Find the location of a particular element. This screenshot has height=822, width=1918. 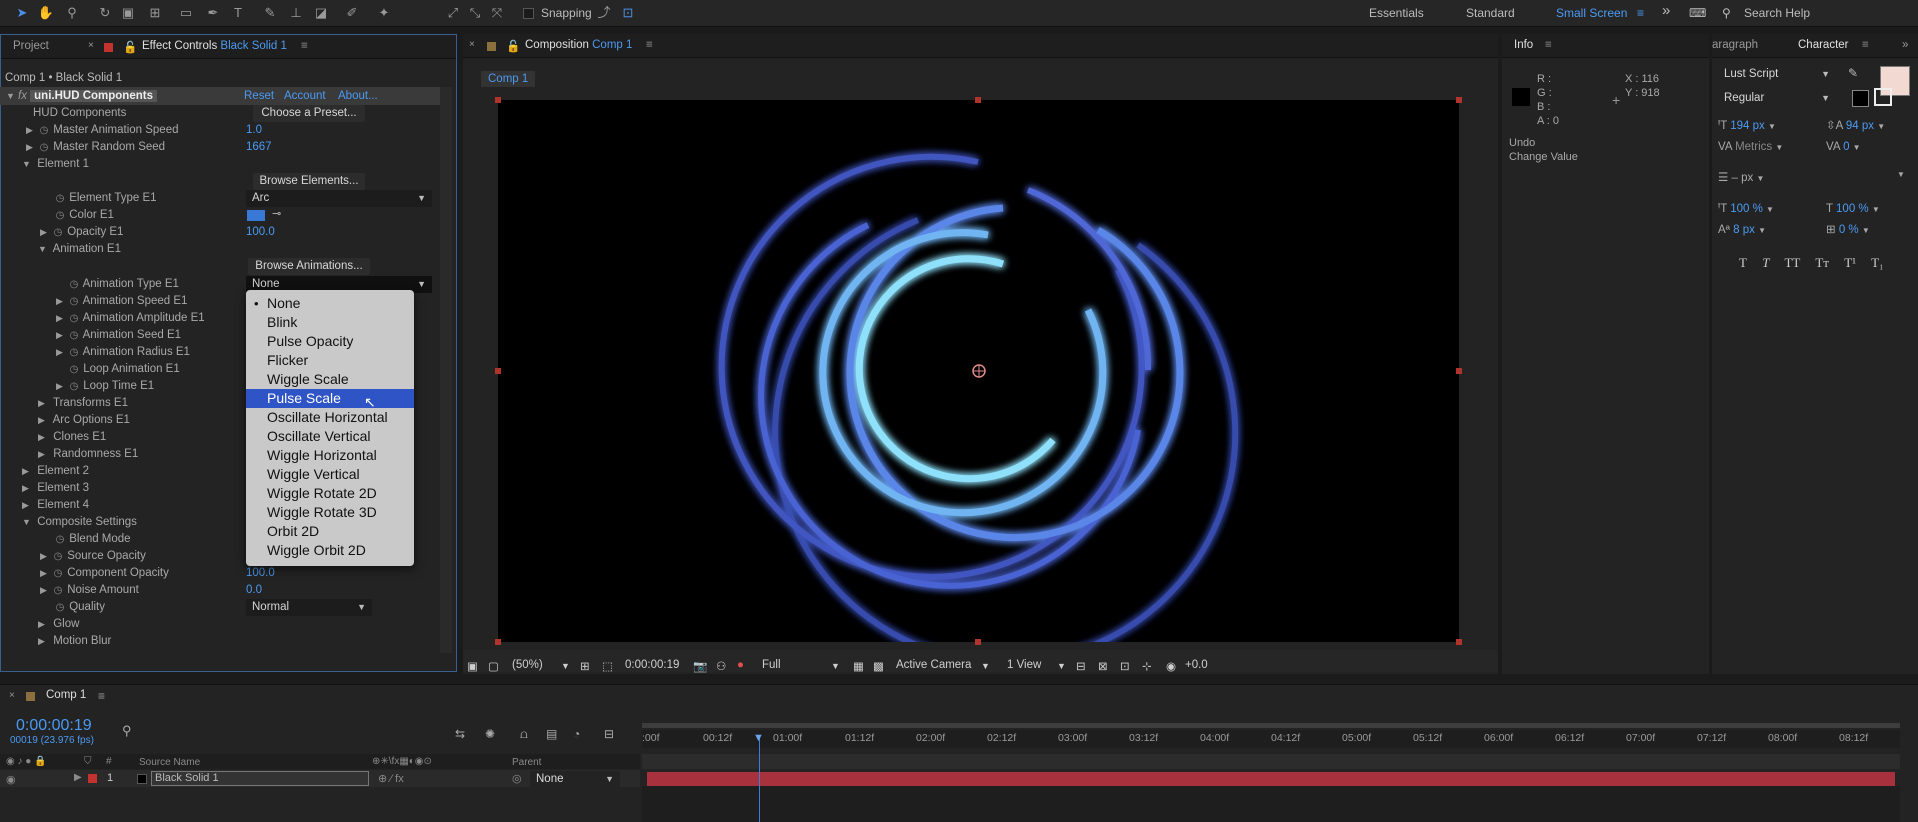

horizontal-scale-value: 100 % is located at coordinates (1852, 209).